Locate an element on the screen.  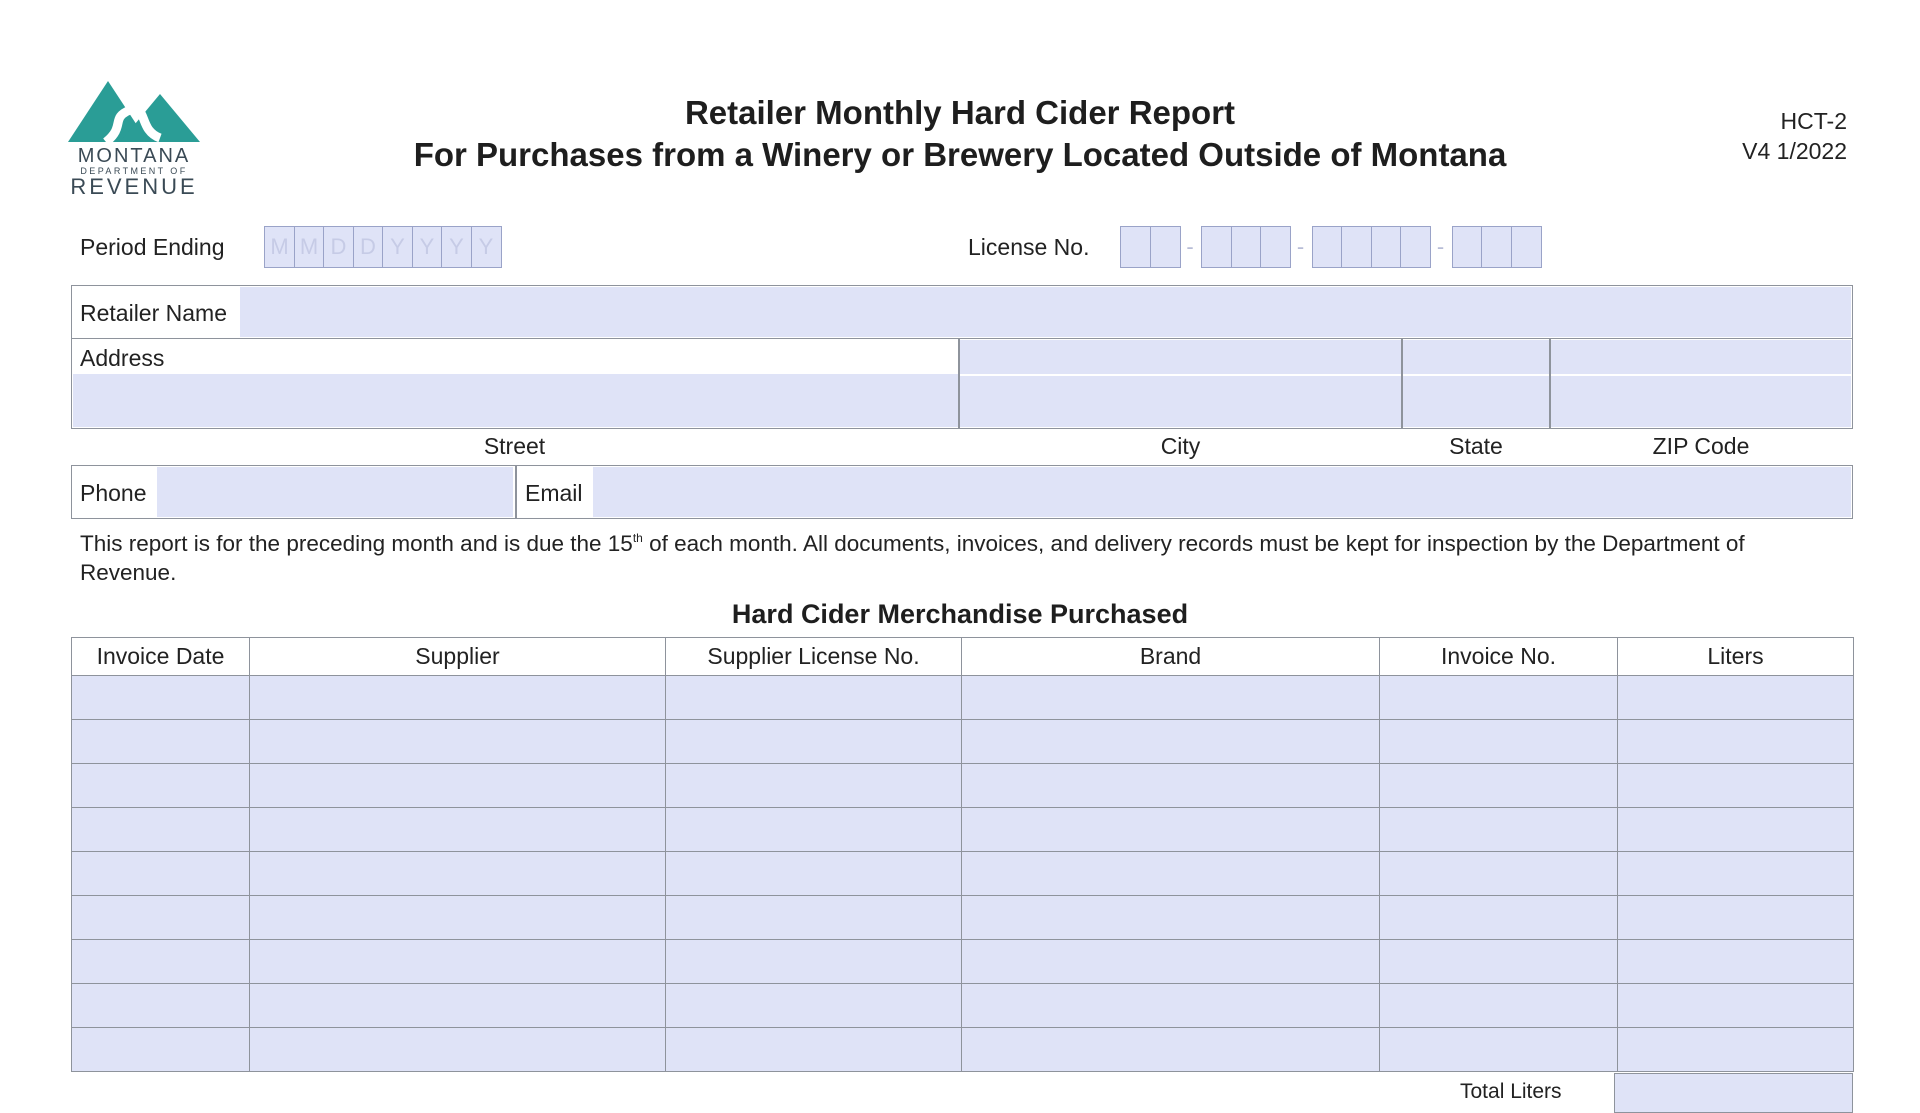
total-liters-label: Total Liters is located at coordinates (1511, 1091).